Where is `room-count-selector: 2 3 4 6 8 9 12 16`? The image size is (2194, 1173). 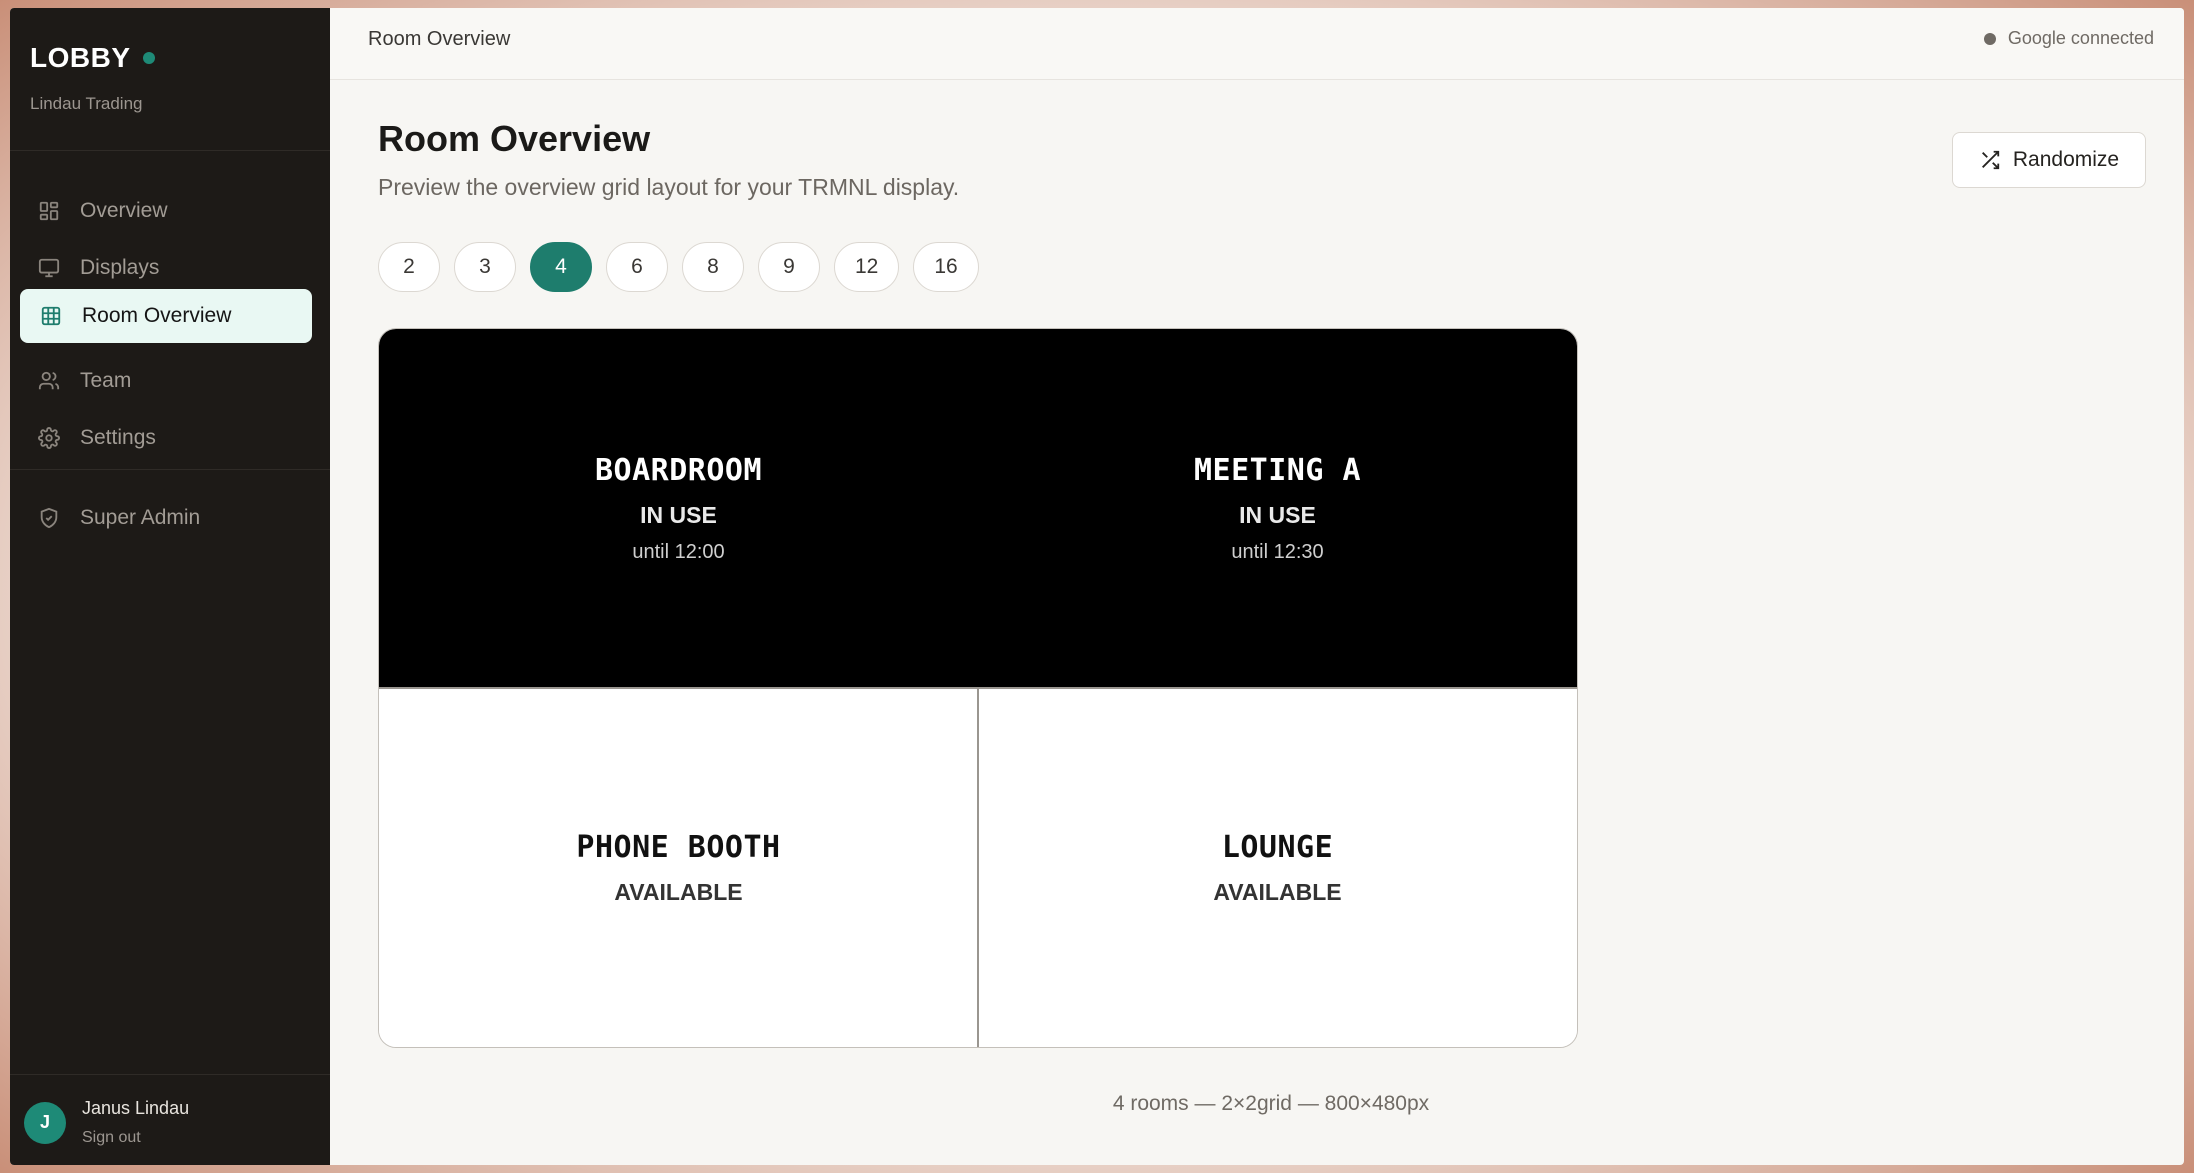
room-count-selector: 2 3 4 6 8 9 12 16 is located at coordinates (685, 267).